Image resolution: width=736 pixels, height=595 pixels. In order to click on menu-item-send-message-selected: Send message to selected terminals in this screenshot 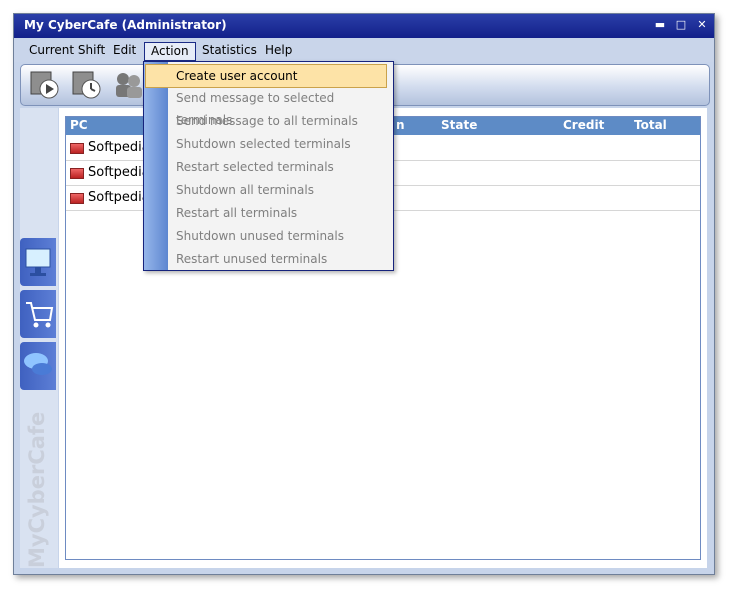, I will do `click(283, 107)`.